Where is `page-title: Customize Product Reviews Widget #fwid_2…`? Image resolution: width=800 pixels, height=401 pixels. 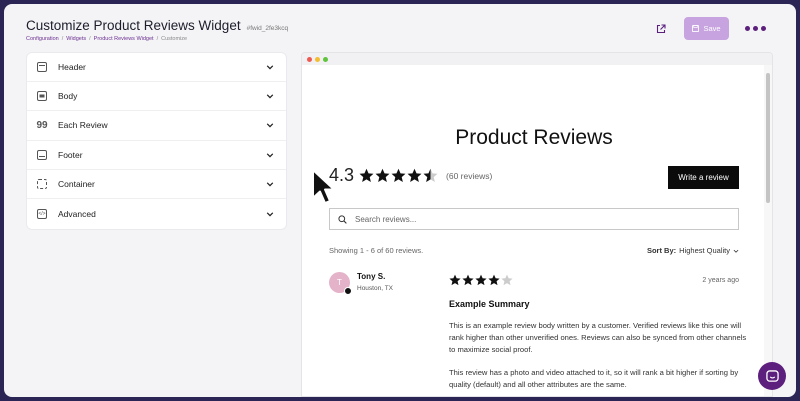
page-title: Customize Product Reviews Widget #fwid_2… is located at coordinates (157, 25).